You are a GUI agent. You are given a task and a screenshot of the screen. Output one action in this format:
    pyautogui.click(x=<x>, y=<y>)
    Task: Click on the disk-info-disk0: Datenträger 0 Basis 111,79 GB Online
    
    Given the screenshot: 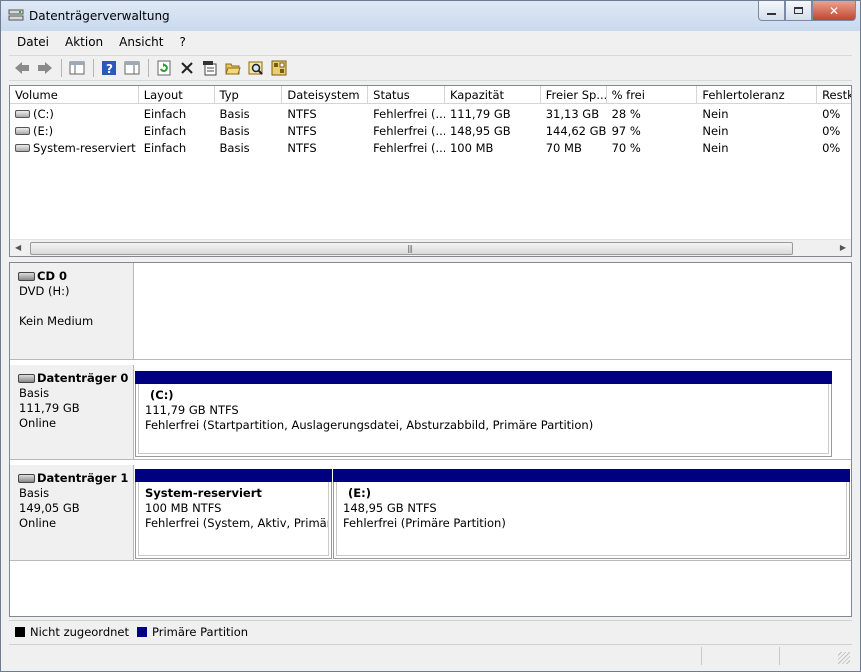 What is the action you would take?
    pyautogui.click(x=72, y=412)
    